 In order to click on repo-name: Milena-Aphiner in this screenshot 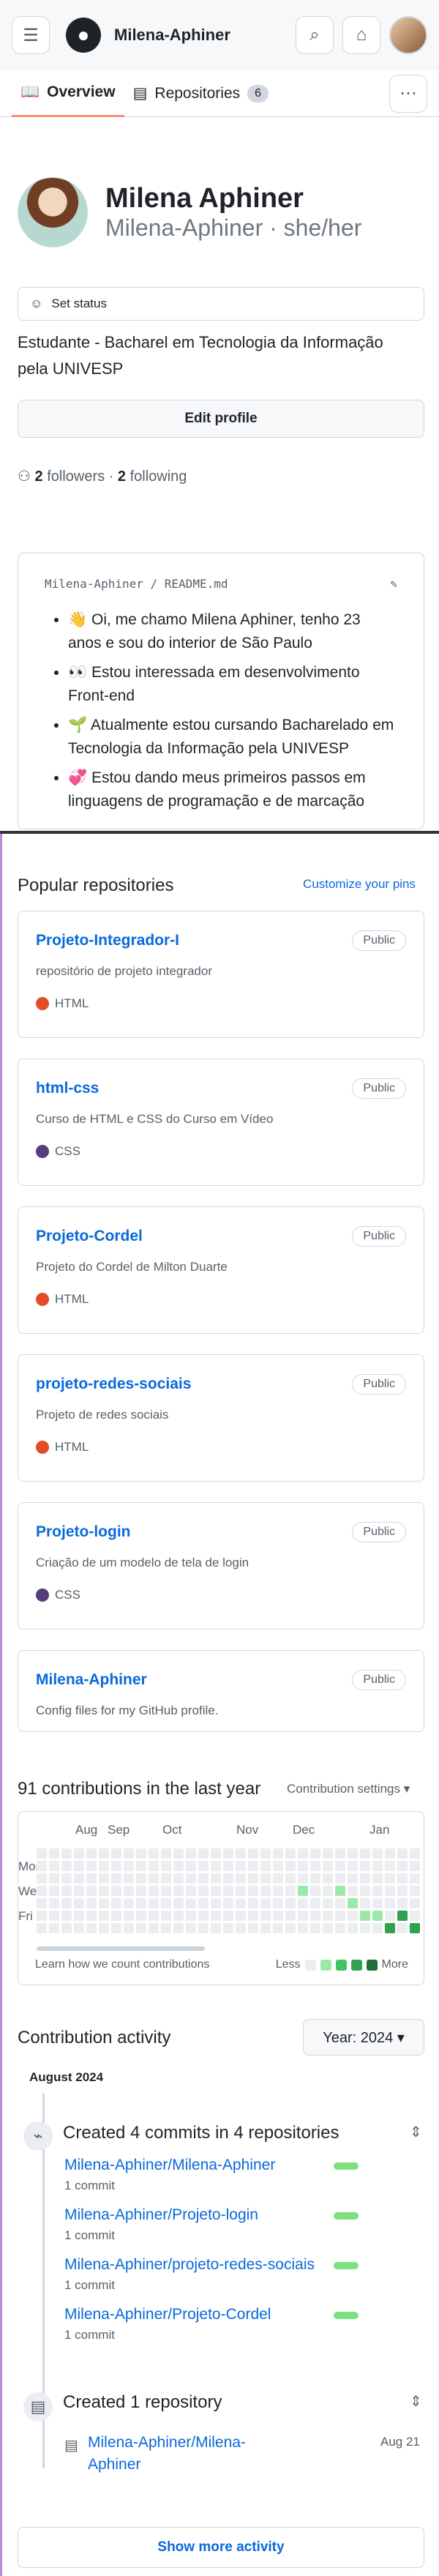, I will do `click(221, 1680)`.